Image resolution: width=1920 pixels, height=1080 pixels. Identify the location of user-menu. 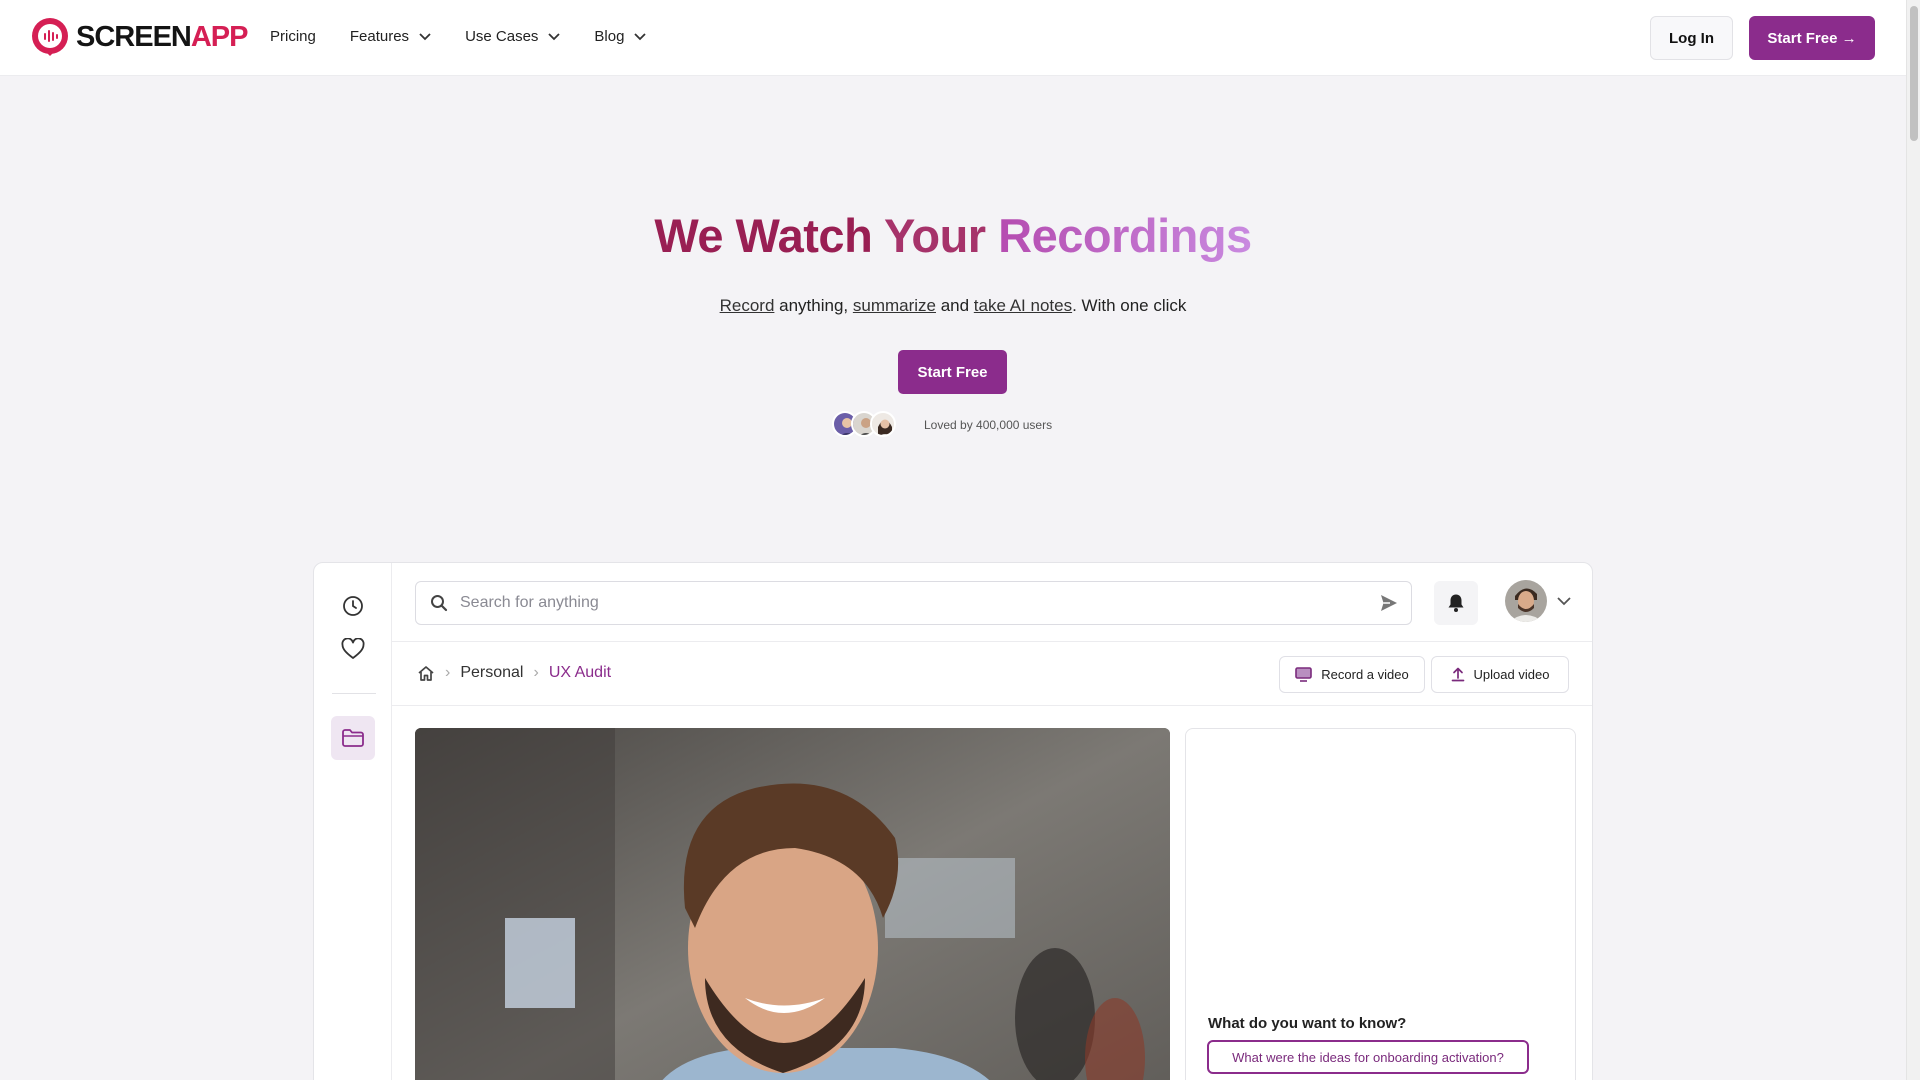
(1538, 601).